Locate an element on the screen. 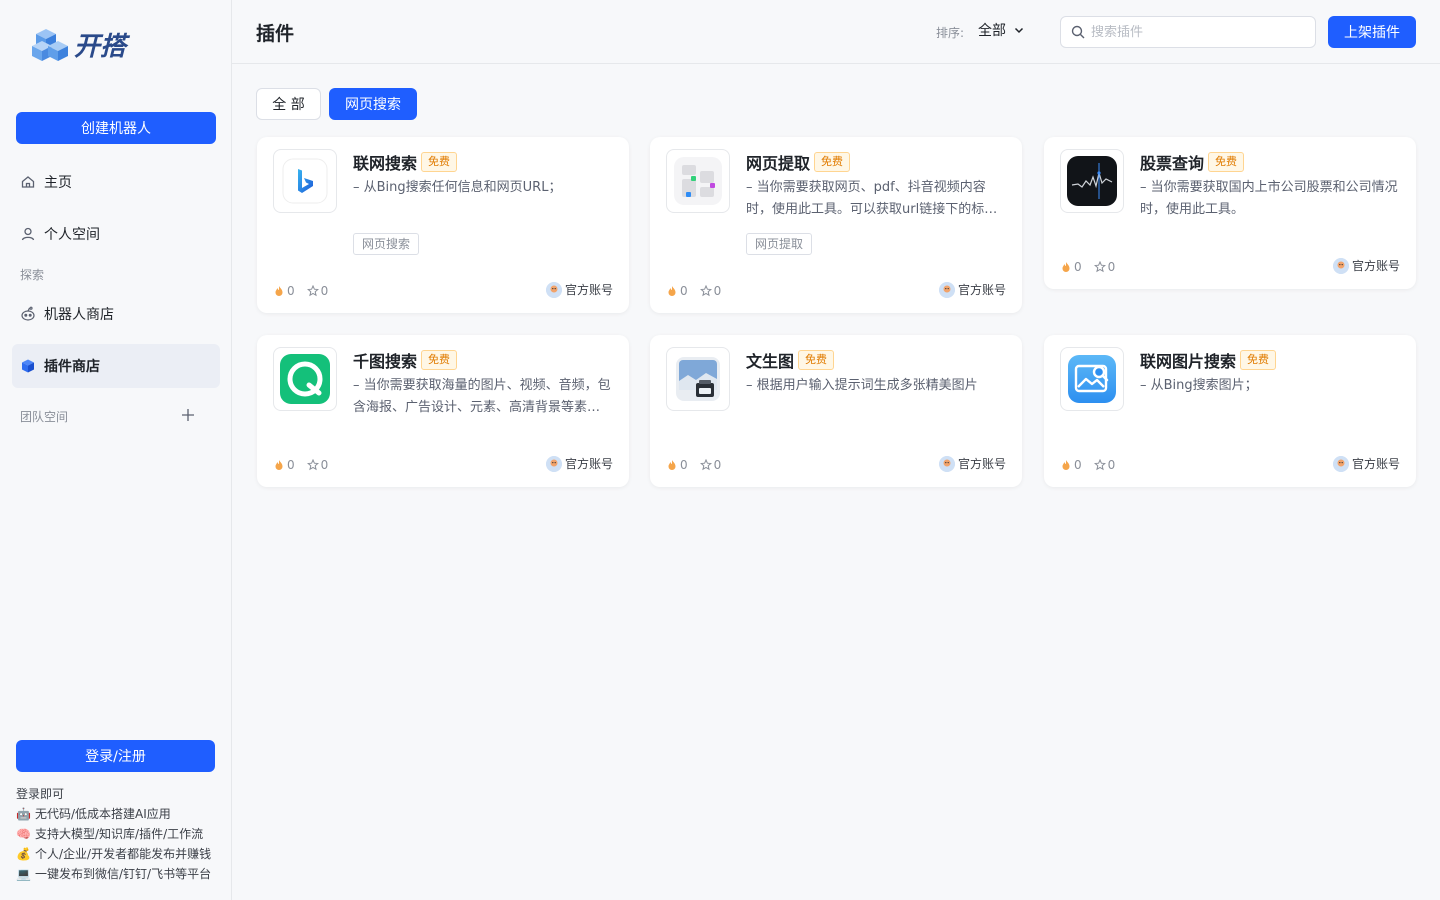 The image size is (1440, 900). sidebar-item-label: 主页 is located at coordinates (58, 183).